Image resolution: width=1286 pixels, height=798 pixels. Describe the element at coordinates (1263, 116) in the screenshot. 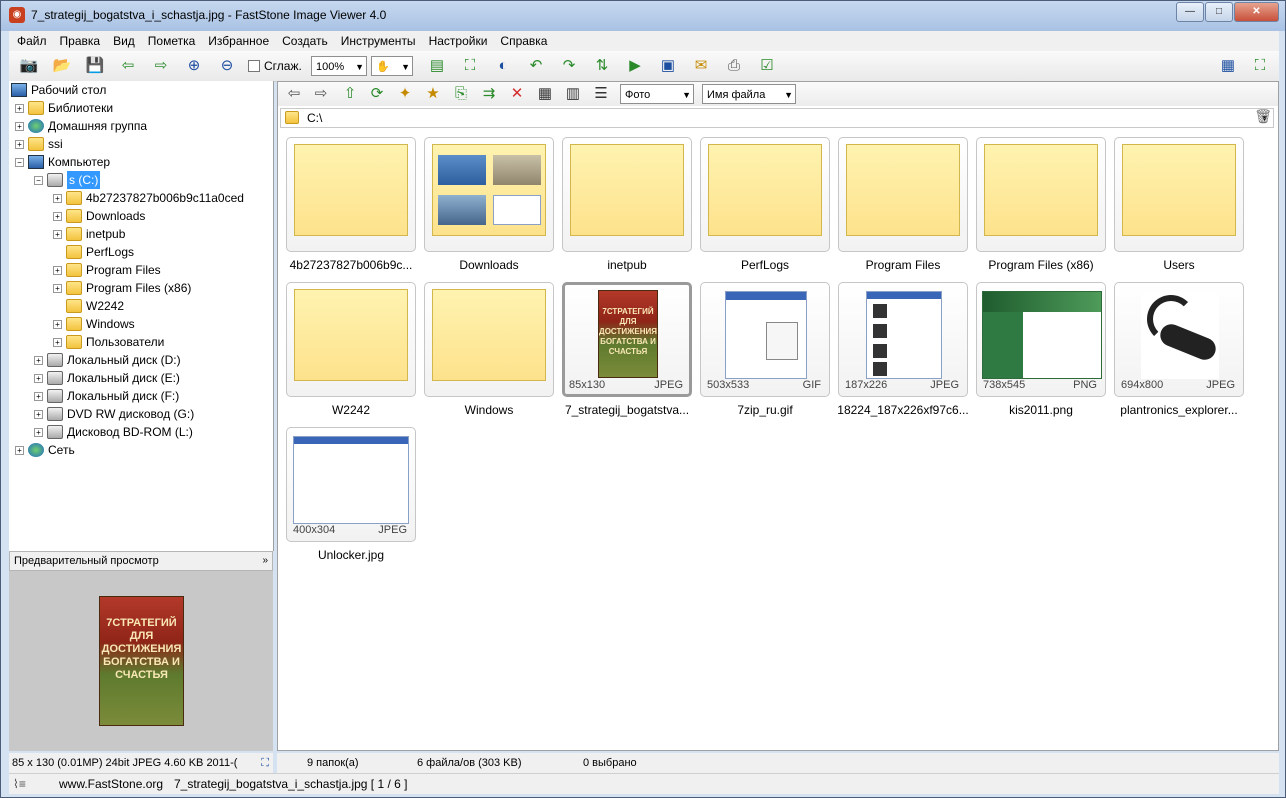

I see `trash-icon: 🗑` at that location.